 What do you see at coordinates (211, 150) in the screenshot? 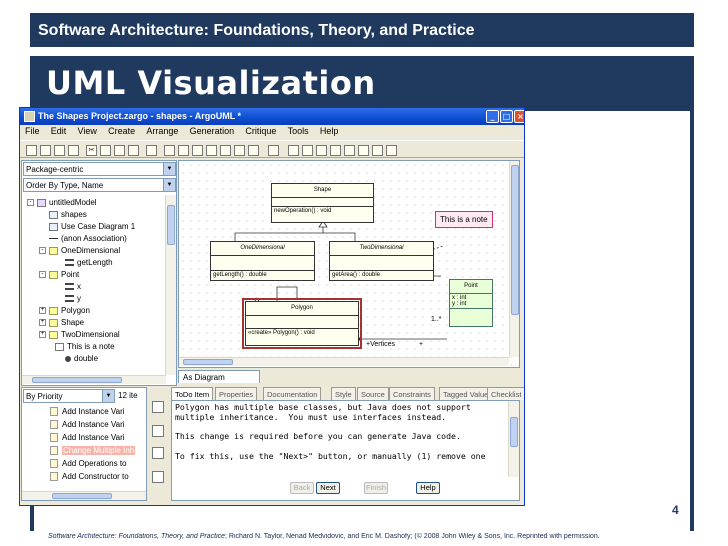
I see `new-activity-diagram-icon` at bounding box center [211, 150].